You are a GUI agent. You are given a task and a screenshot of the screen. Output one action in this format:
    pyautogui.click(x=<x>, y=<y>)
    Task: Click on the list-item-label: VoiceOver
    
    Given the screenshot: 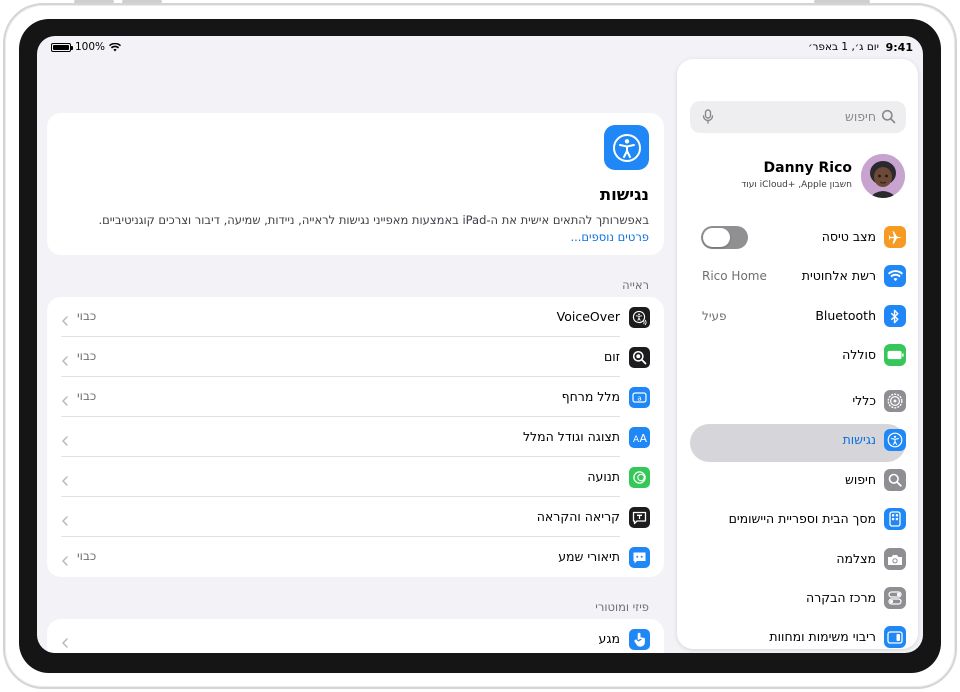 What is the action you would take?
    pyautogui.click(x=588, y=316)
    